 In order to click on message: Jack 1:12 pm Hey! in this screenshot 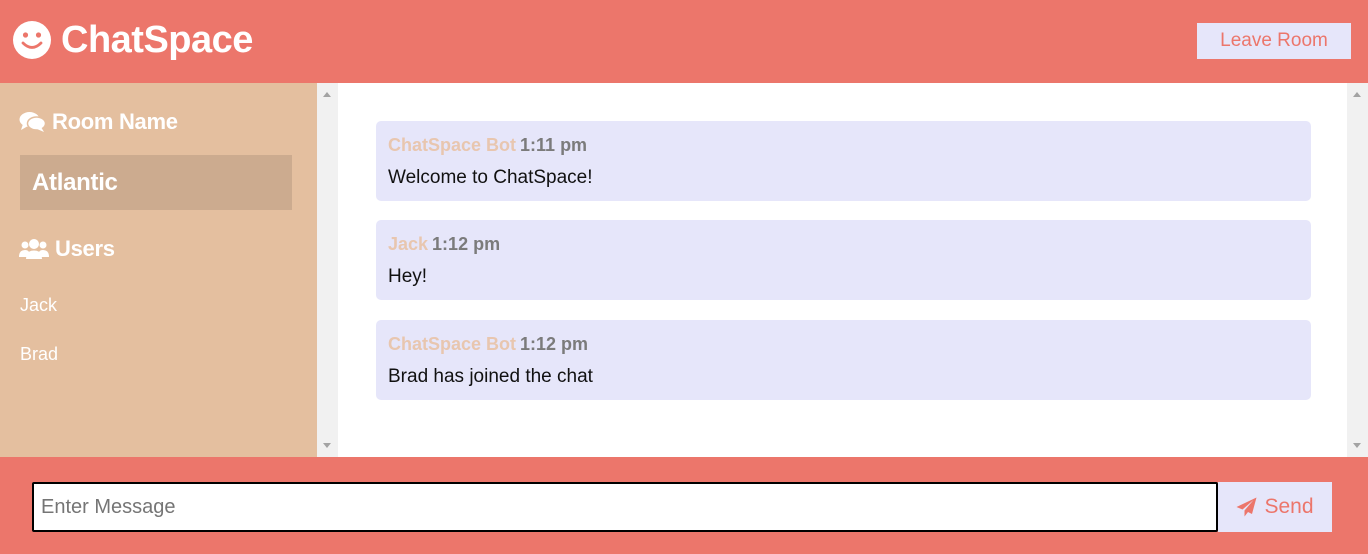, I will do `click(843, 260)`.